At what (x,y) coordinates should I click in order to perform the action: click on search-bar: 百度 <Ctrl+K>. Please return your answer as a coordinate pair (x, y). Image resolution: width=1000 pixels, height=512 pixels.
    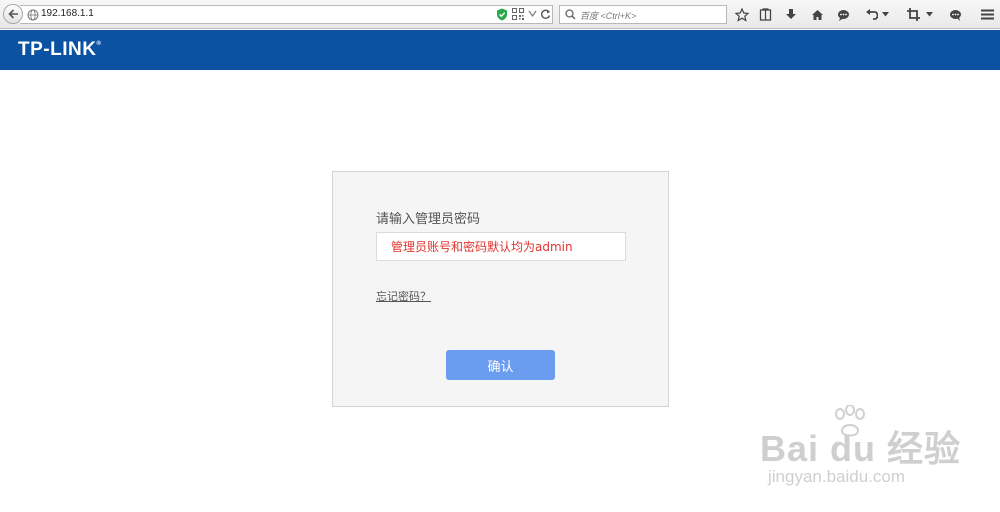
    Looking at the image, I should click on (643, 14).